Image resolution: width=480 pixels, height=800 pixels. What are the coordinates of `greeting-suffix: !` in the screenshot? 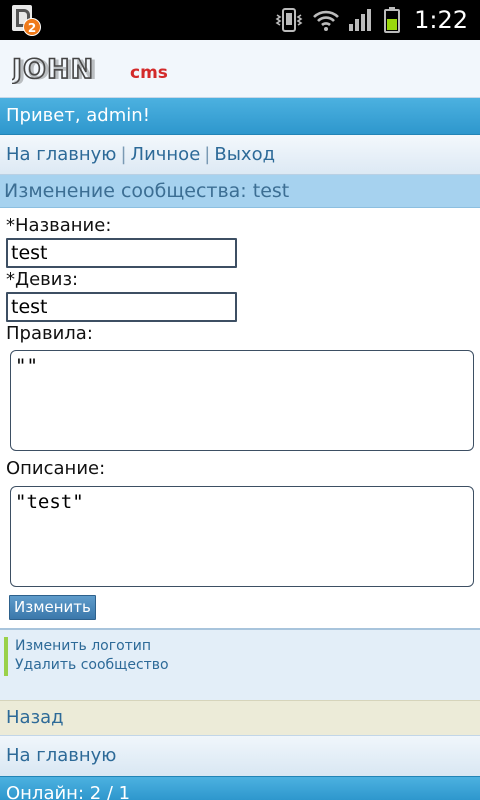 It's located at (146, 115).